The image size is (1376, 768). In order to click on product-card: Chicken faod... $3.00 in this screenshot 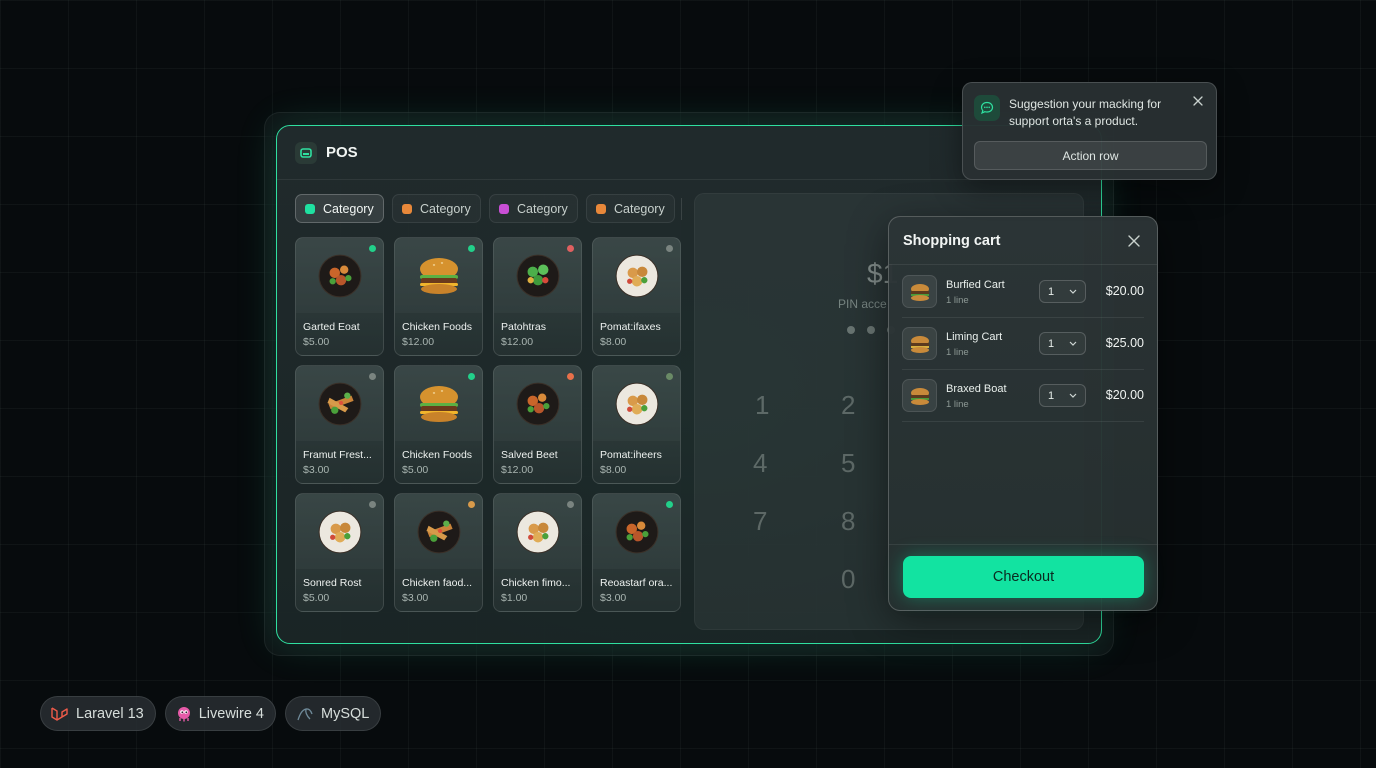, I will do `click(438, 552)`.